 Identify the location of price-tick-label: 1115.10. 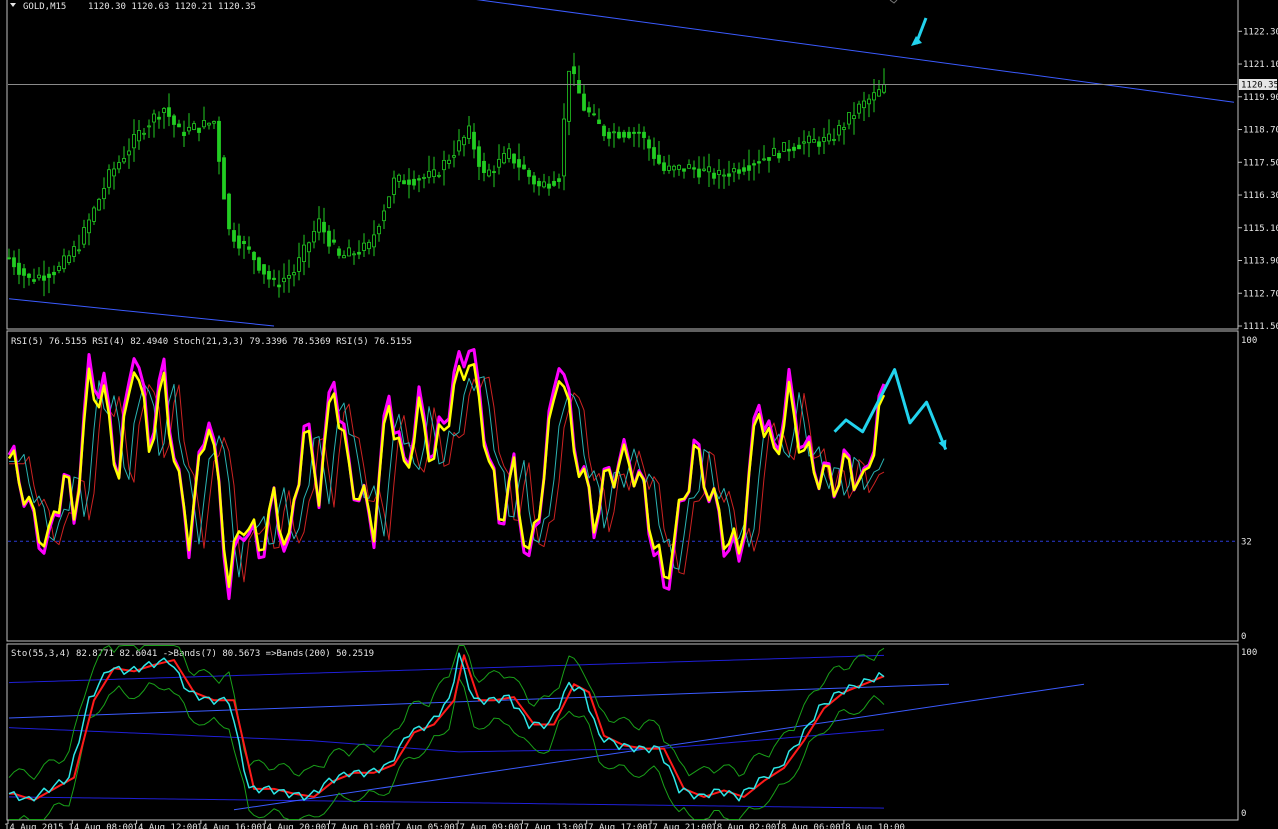
(1260, 229).